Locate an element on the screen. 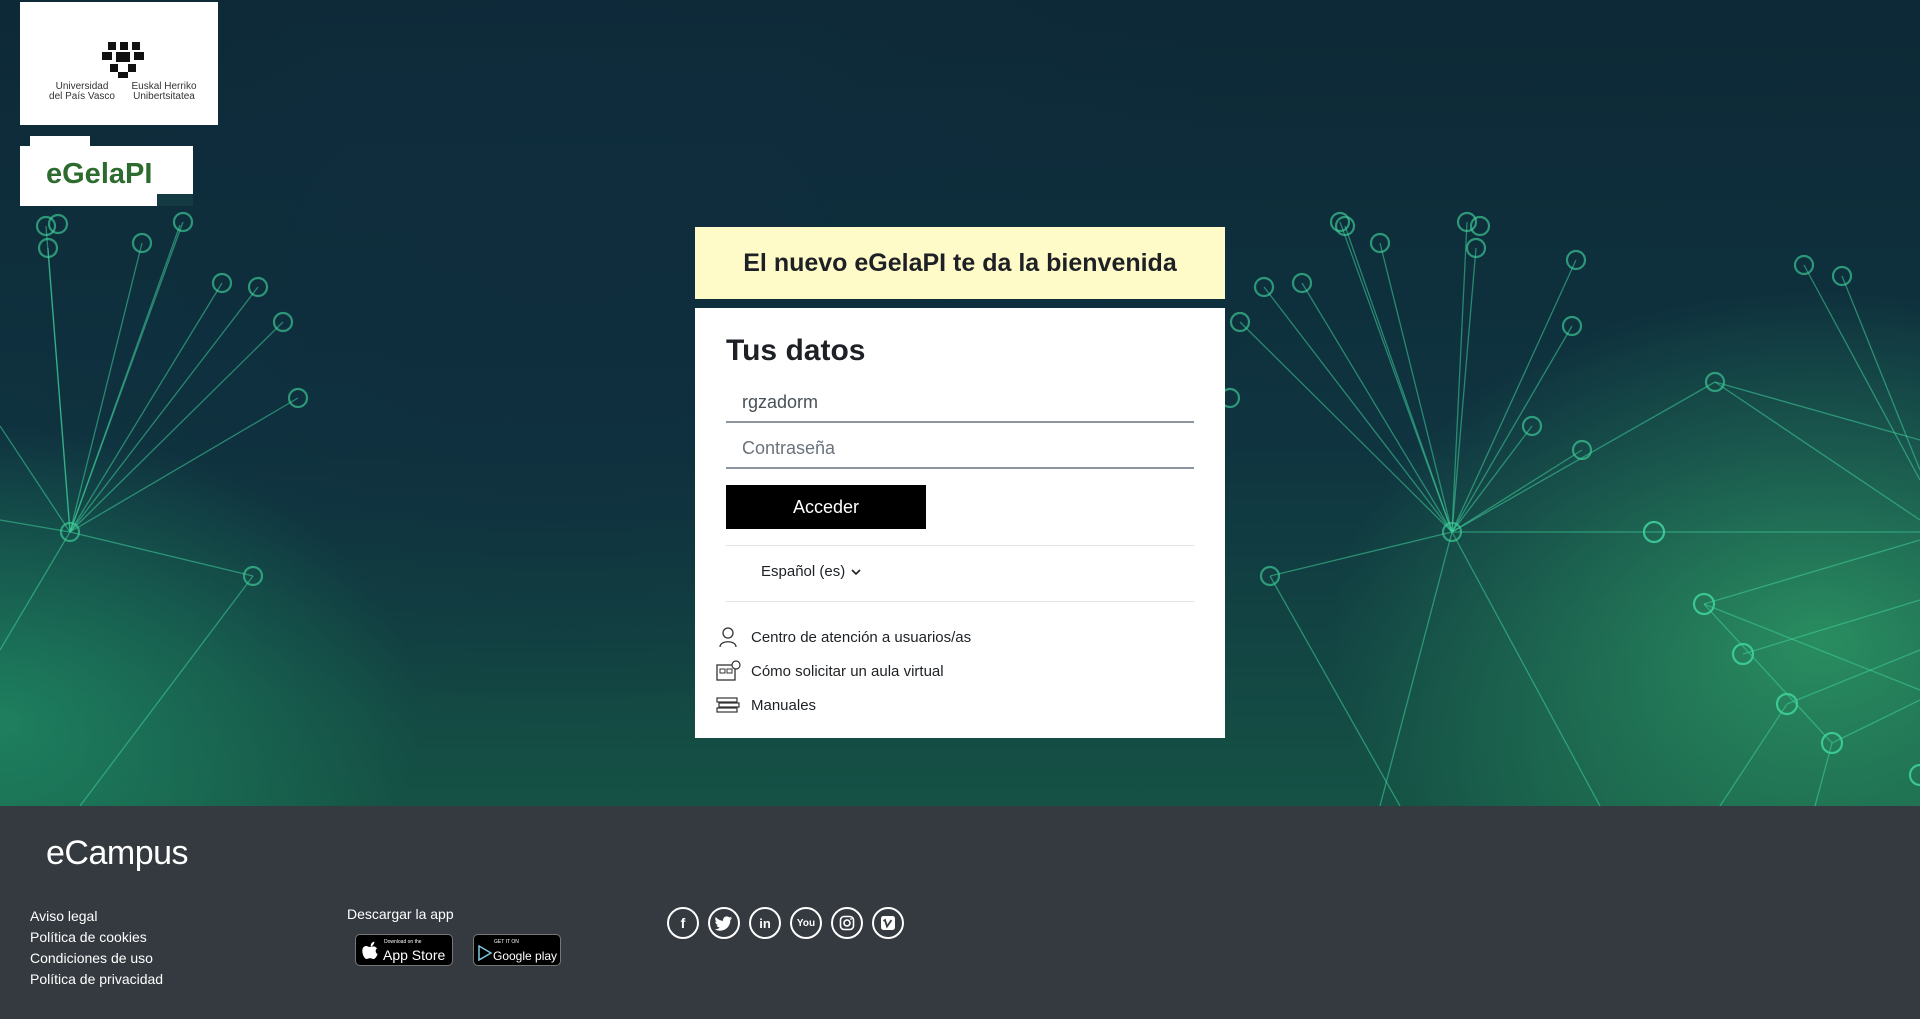  facebook-icon: f is located at coordinates (683, 923).